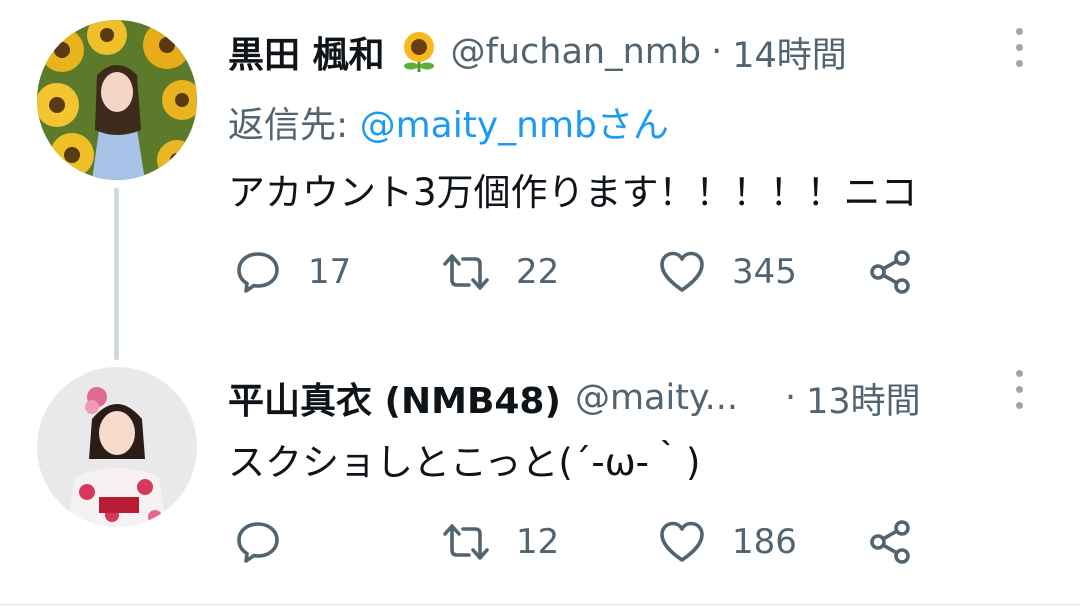  I want to click on retweet-button: 12, so click(500, 542).